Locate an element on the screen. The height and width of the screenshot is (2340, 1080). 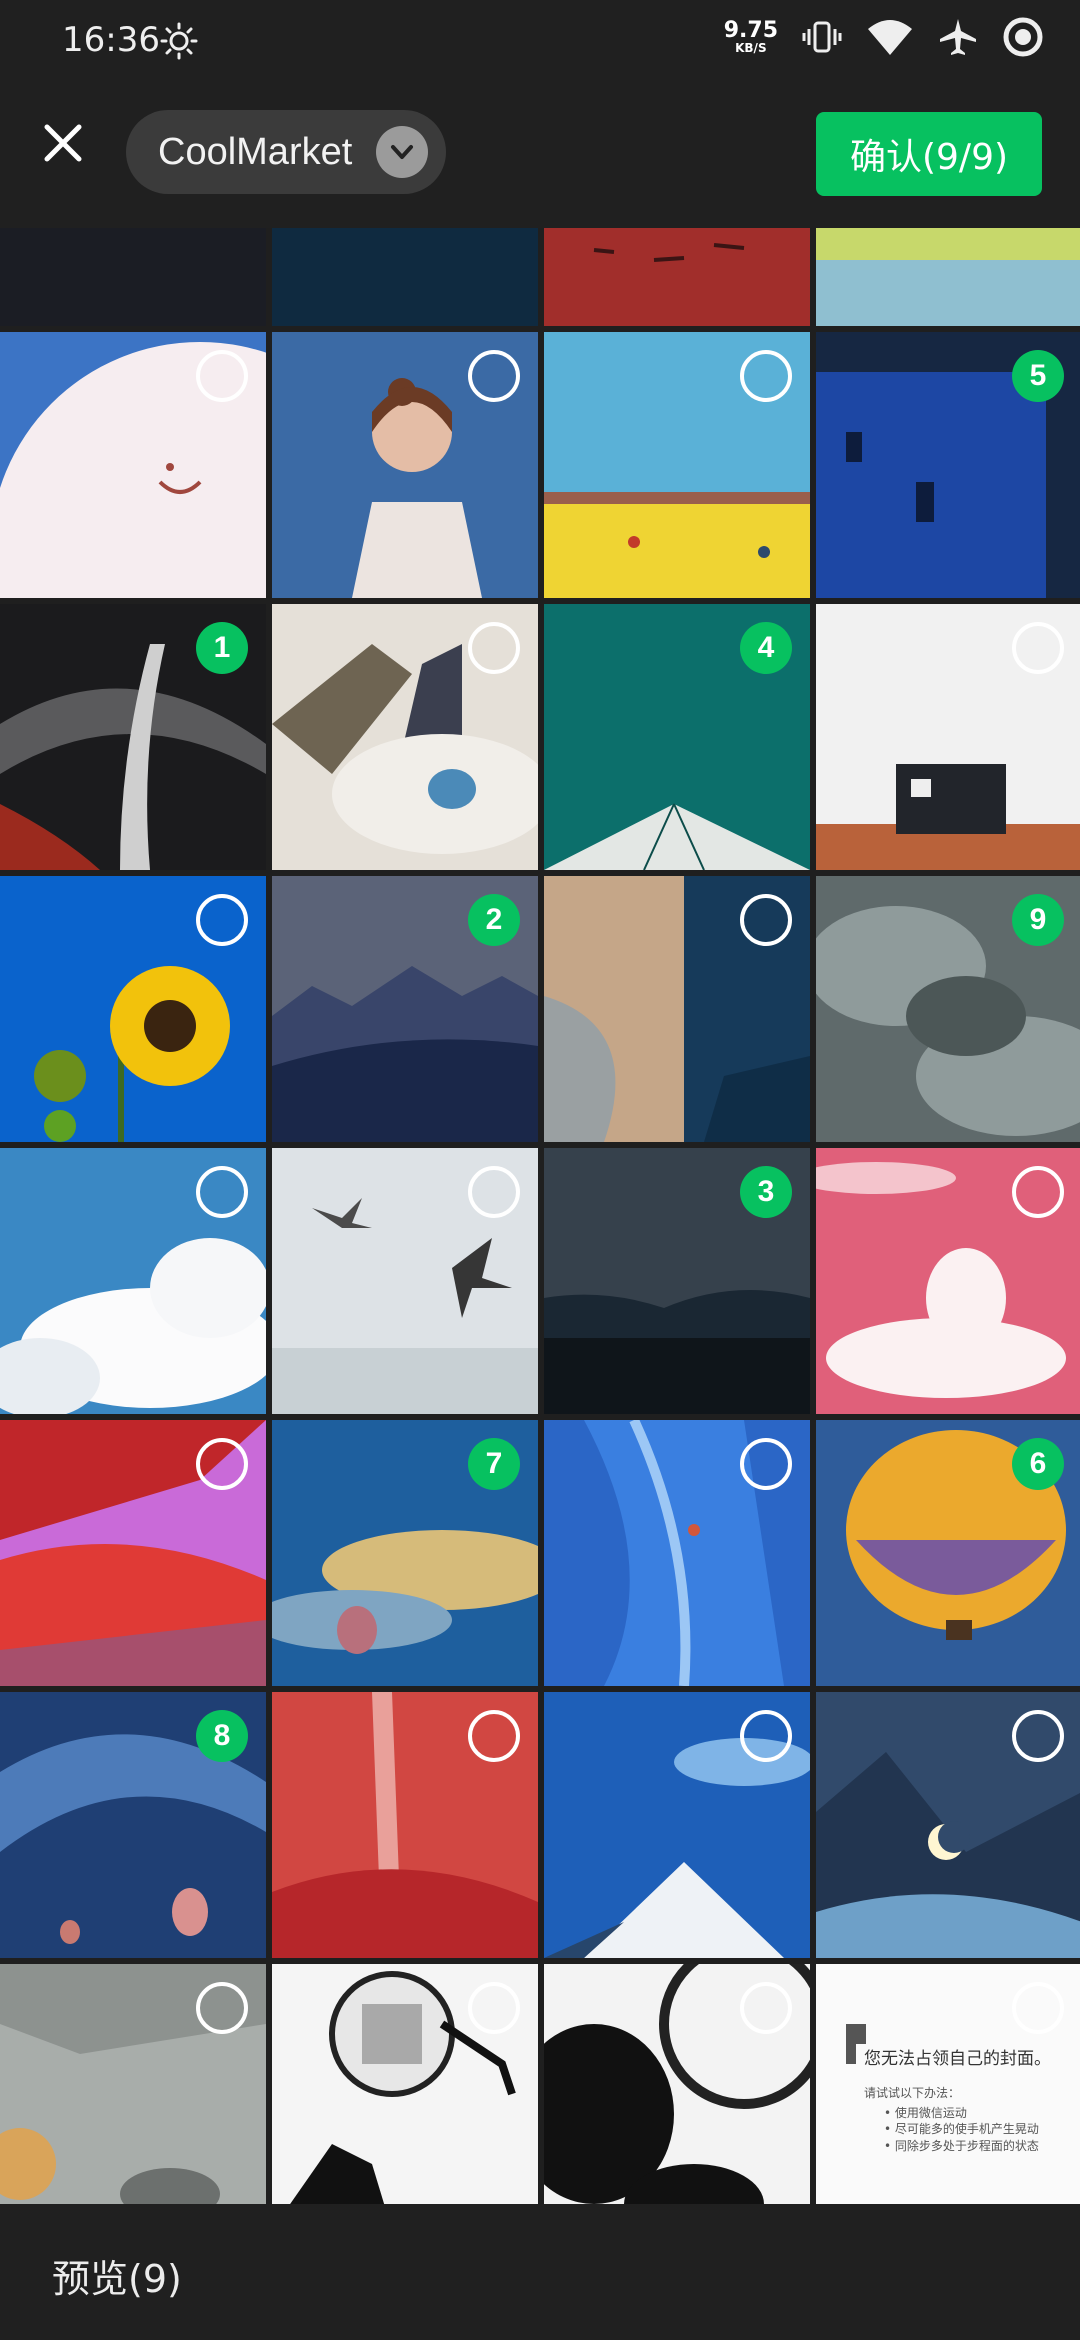
network-speed-value: 9.75 is located at coordinates (750, 30).